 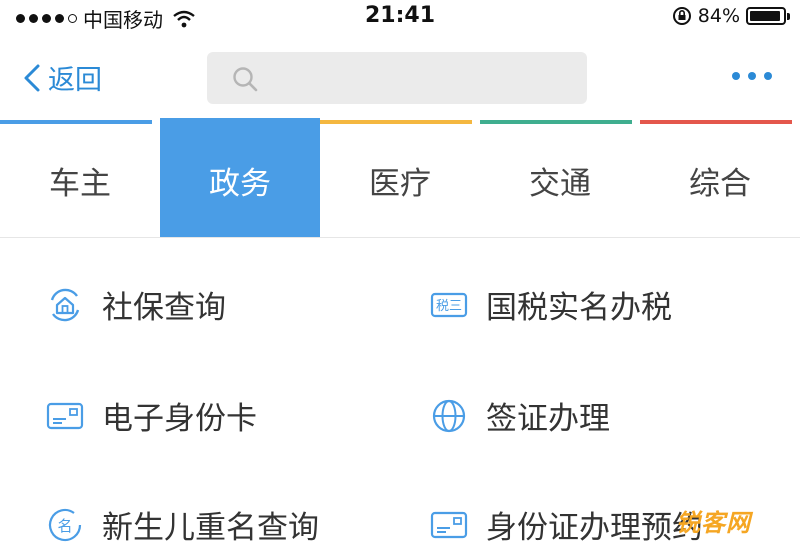 I want to click on tab-label: 综合, so click(x=720, y=184).